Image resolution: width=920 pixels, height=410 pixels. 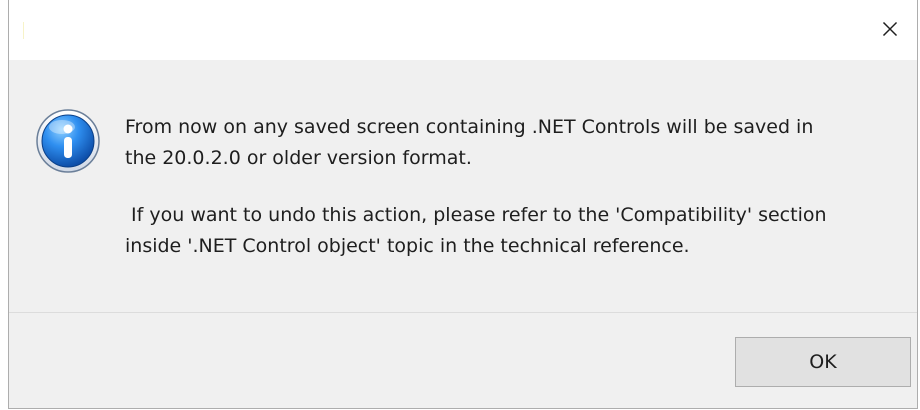 What do you see at coordinates (463, 30) in the screenshot?
I see `title-bar` at bounding box center [463, 30].